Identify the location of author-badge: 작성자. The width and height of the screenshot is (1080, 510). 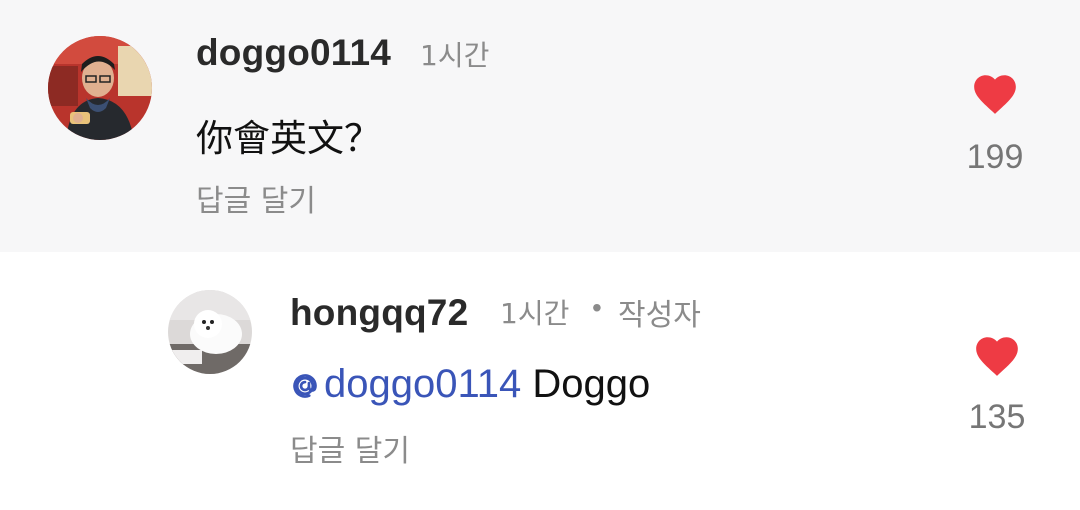
(659, 315).